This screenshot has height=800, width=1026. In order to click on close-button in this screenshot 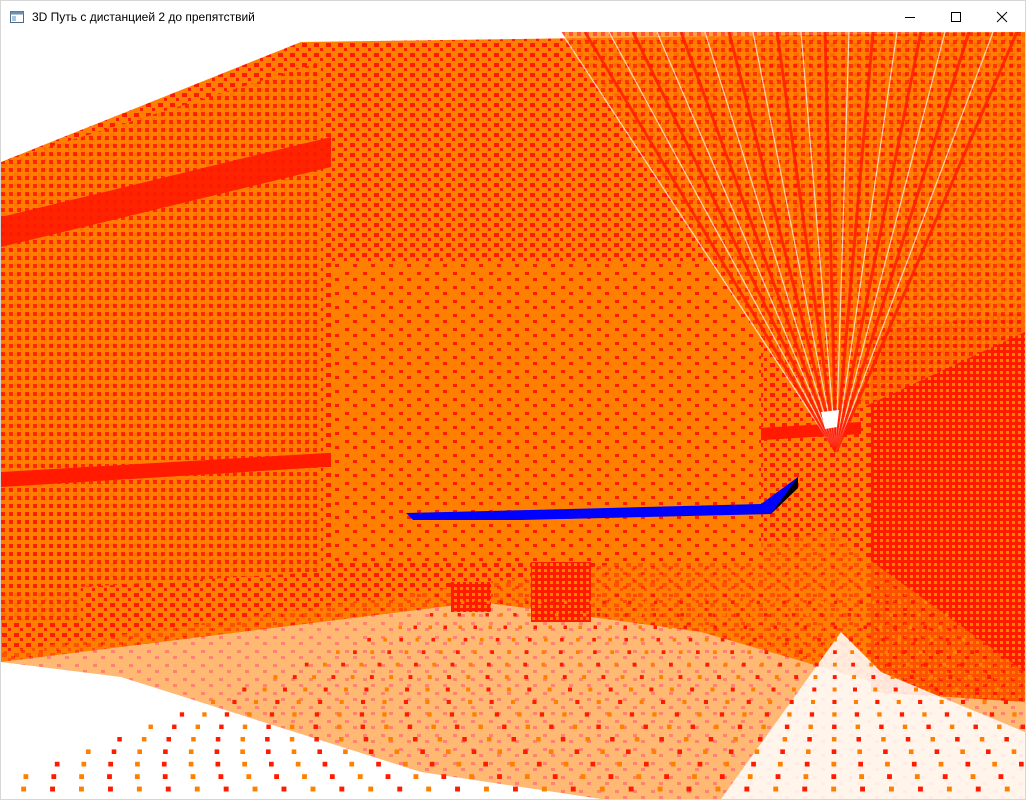, I will do `click(1002, 16)`.